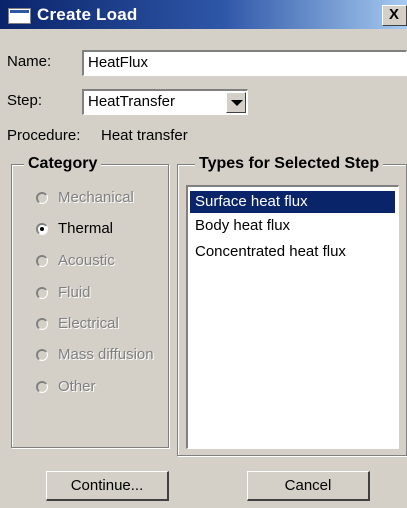  Describe the element at coordinates (86, 260) in the screenshot. I see `radio-label: Acoustic` at that location.